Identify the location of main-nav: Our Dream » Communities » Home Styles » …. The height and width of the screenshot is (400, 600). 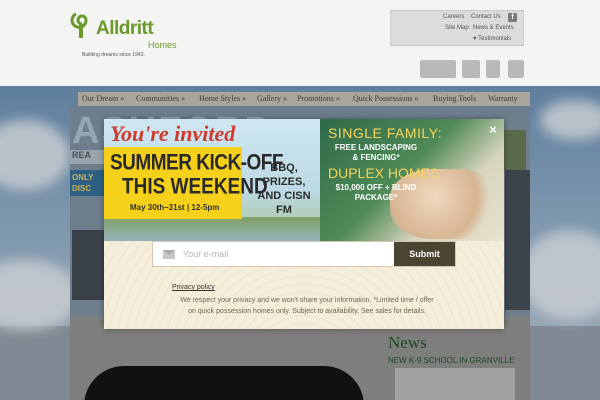
(304, 99).